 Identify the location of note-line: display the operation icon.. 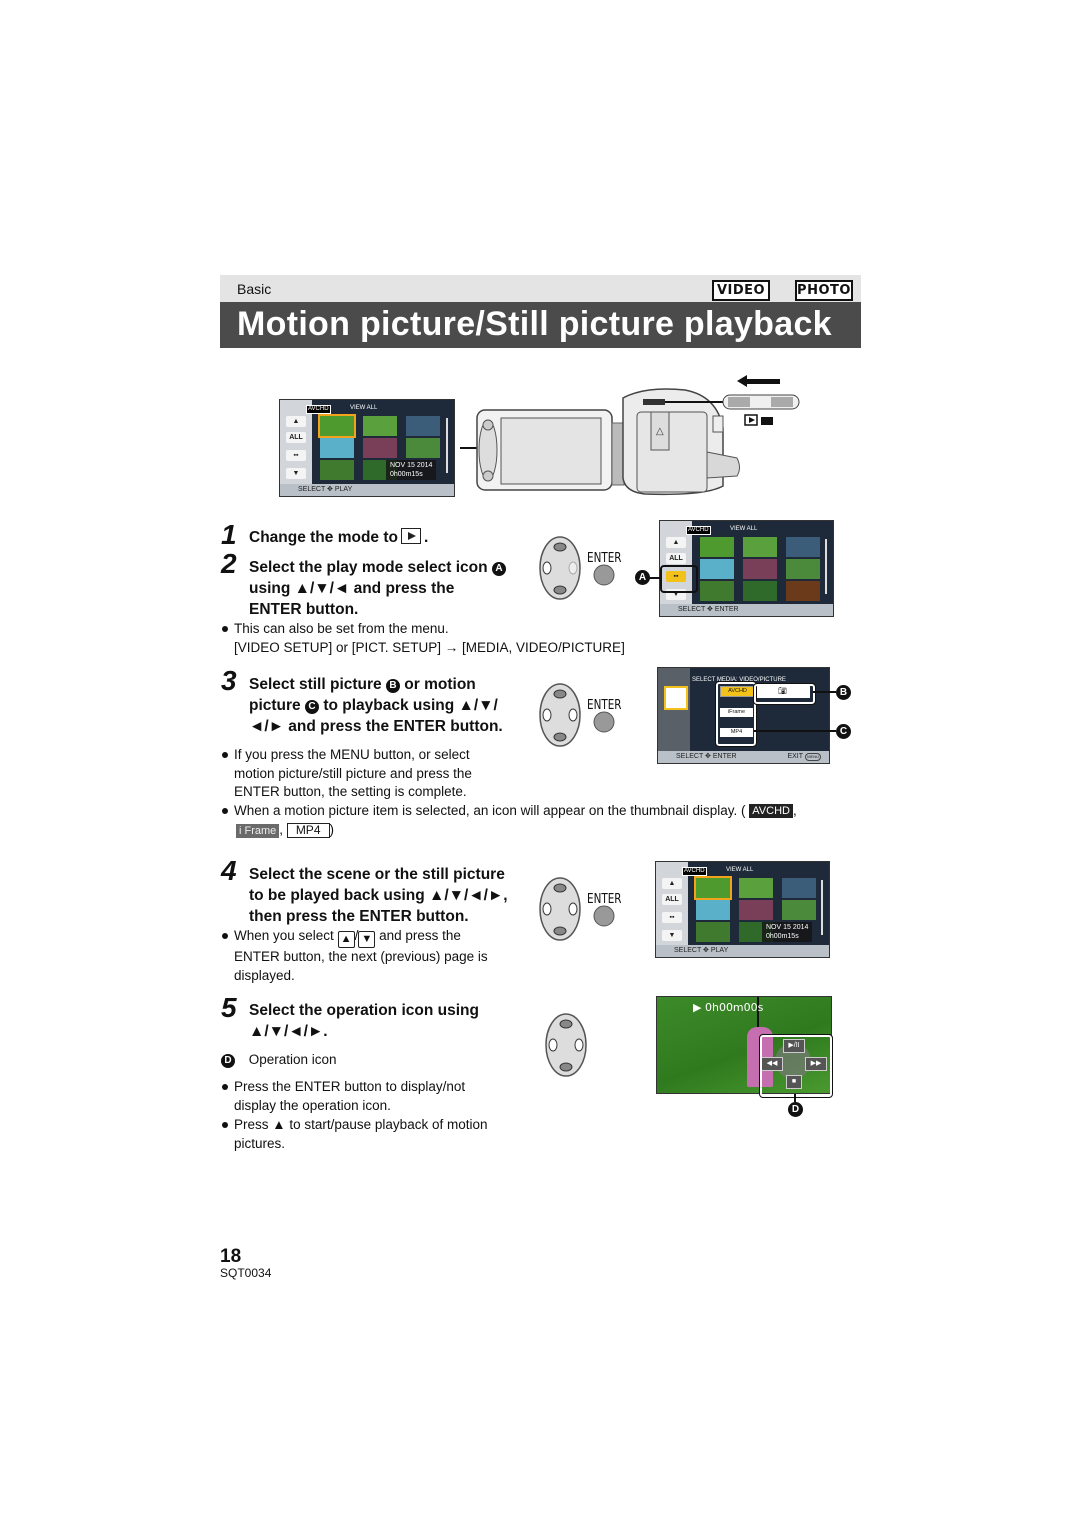
(312, 1105).